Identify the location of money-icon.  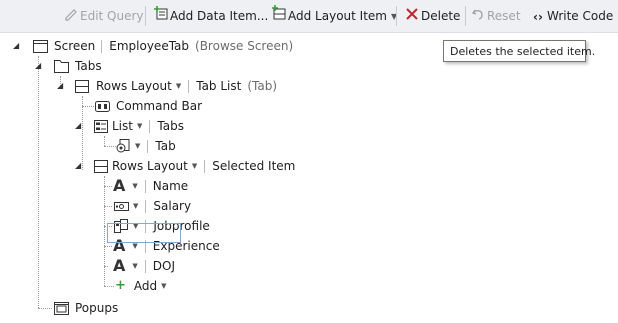
(121, 206).